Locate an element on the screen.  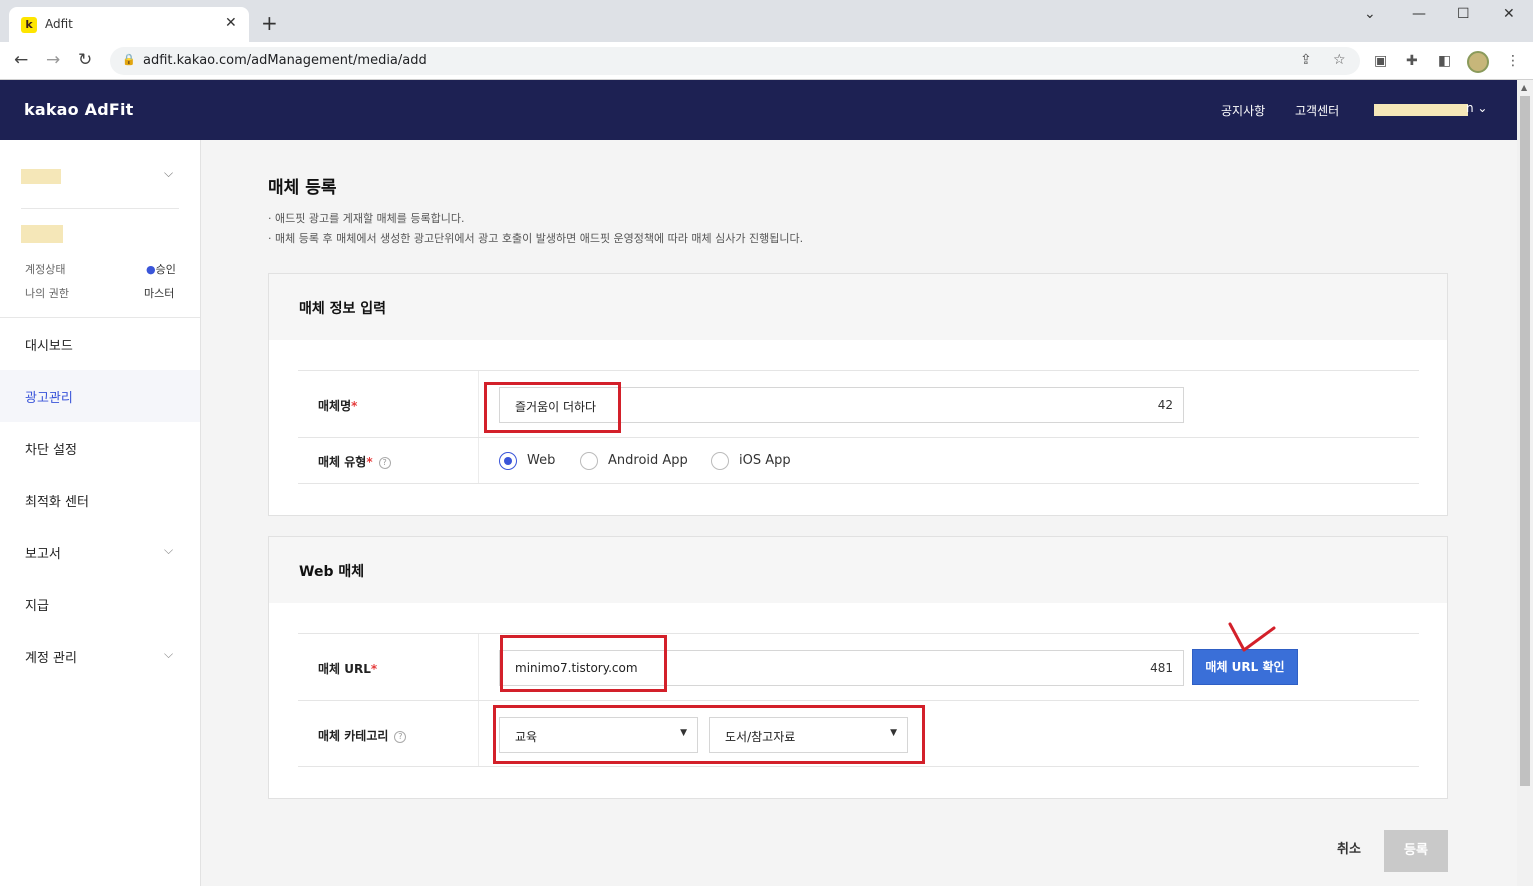
radio-label: iOS App is located at coordinates (765, 460).